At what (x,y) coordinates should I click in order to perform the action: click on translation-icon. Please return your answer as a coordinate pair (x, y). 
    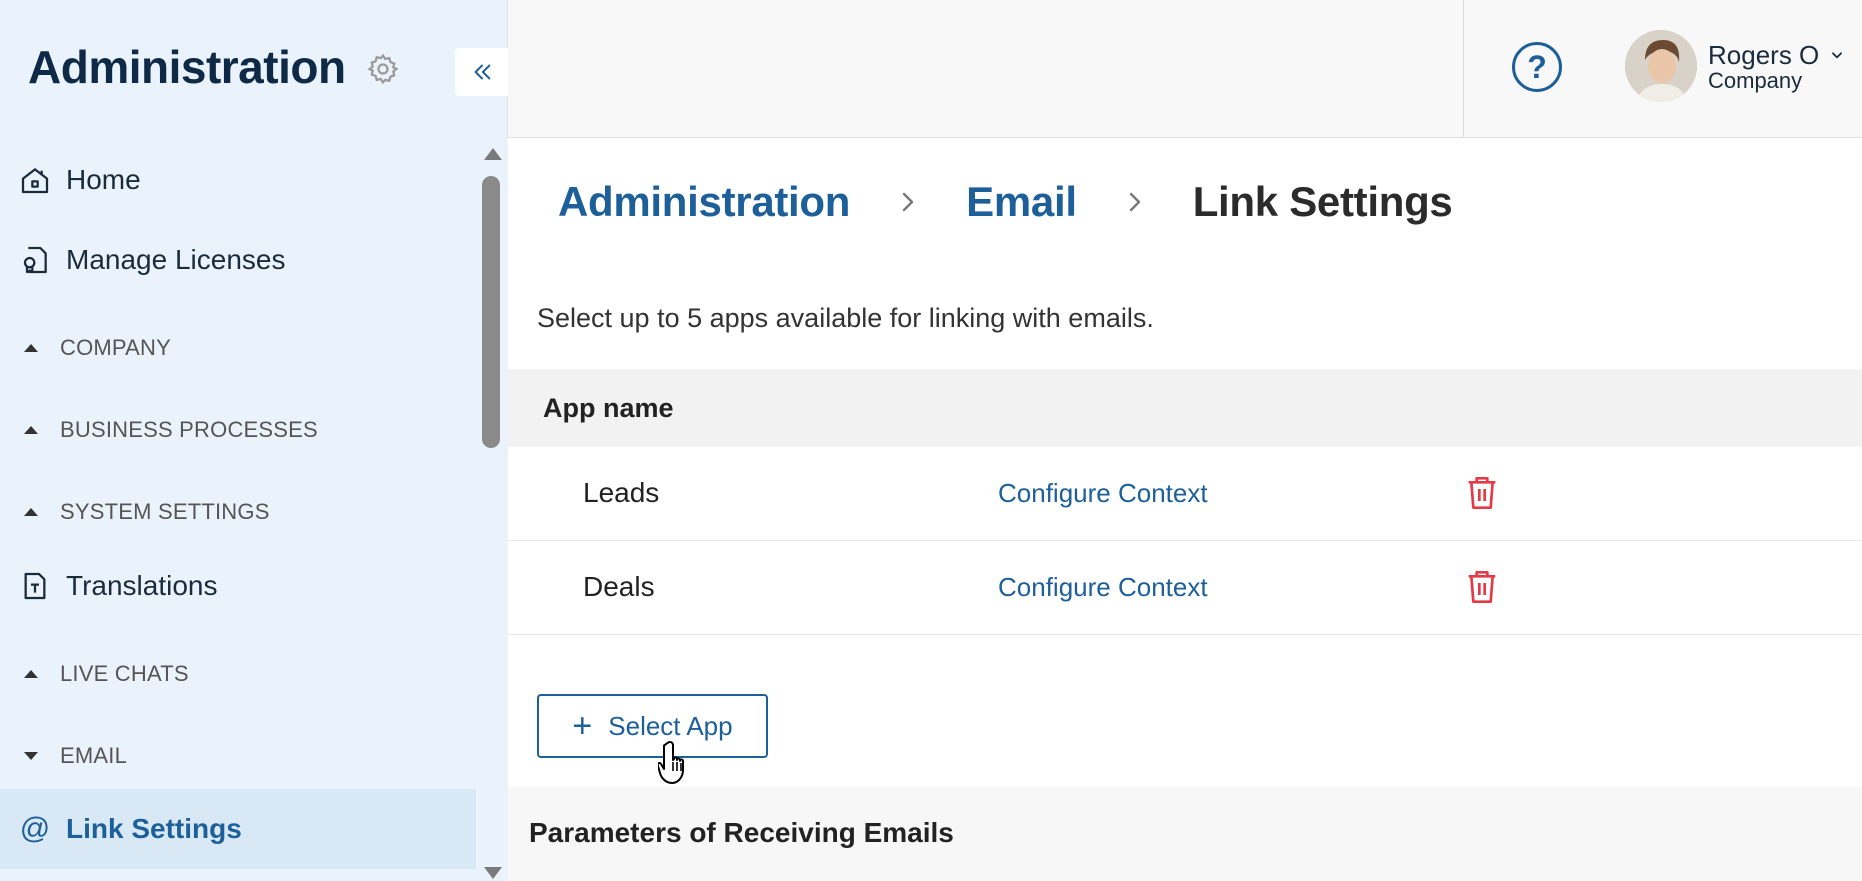
    Looking at the image, I should click on (35, 586).